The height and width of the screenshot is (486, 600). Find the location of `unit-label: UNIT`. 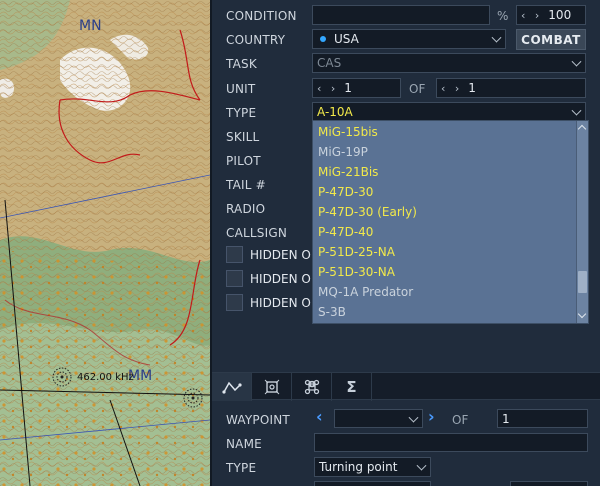

unit-label: UNIT is located at coordinates (241, 89).